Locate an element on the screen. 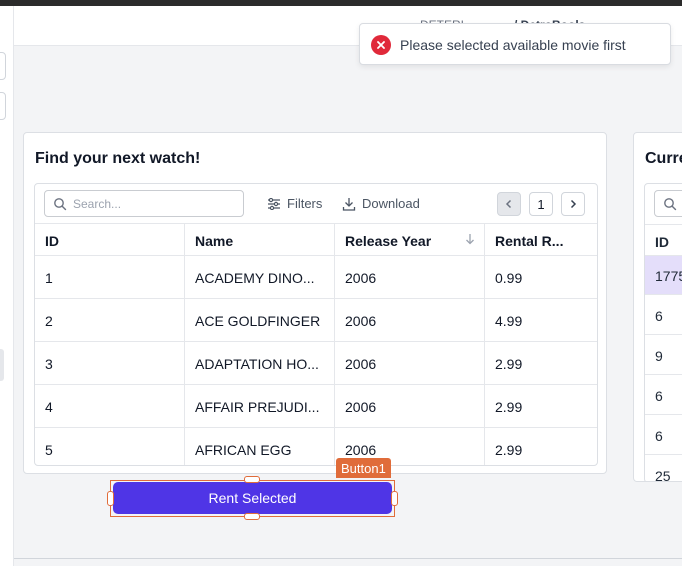 This screenshot has height=566, width=682. table-row: 3 ADAPTATION HO... 2006 2.99 is located at coordinates (316, 363).